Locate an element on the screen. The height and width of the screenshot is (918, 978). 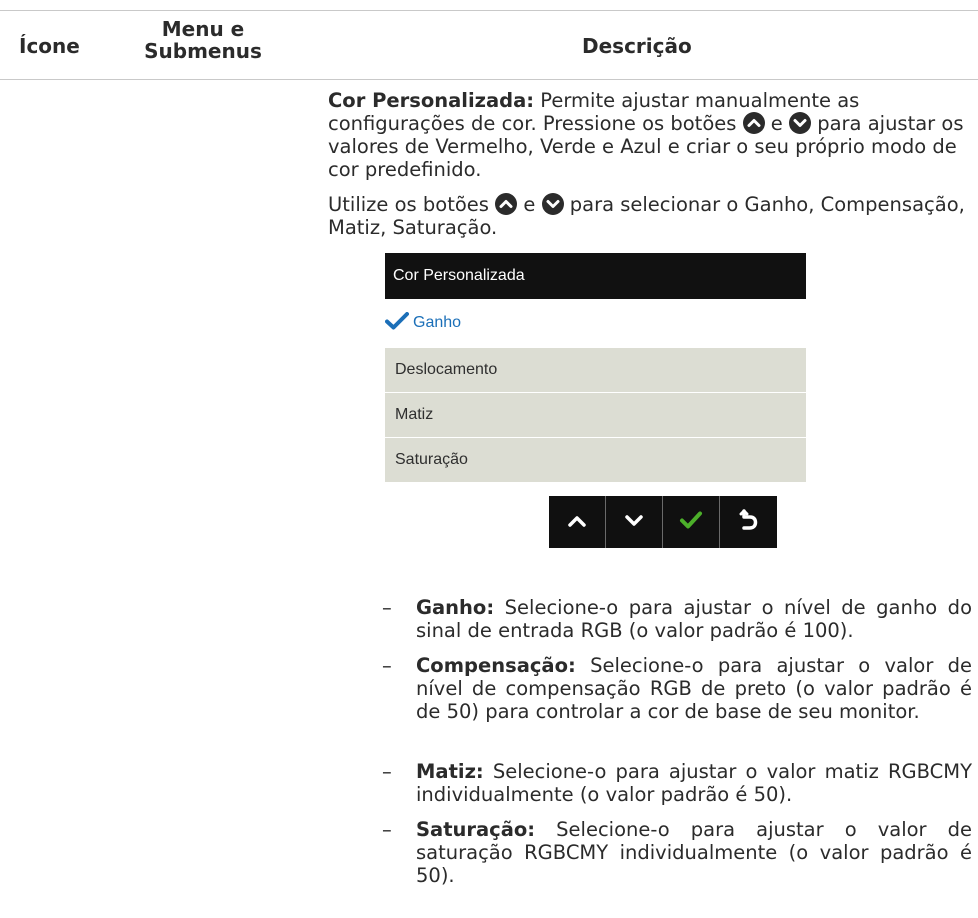
bullet-label: Matiz: is located at coordinates (450, 771).